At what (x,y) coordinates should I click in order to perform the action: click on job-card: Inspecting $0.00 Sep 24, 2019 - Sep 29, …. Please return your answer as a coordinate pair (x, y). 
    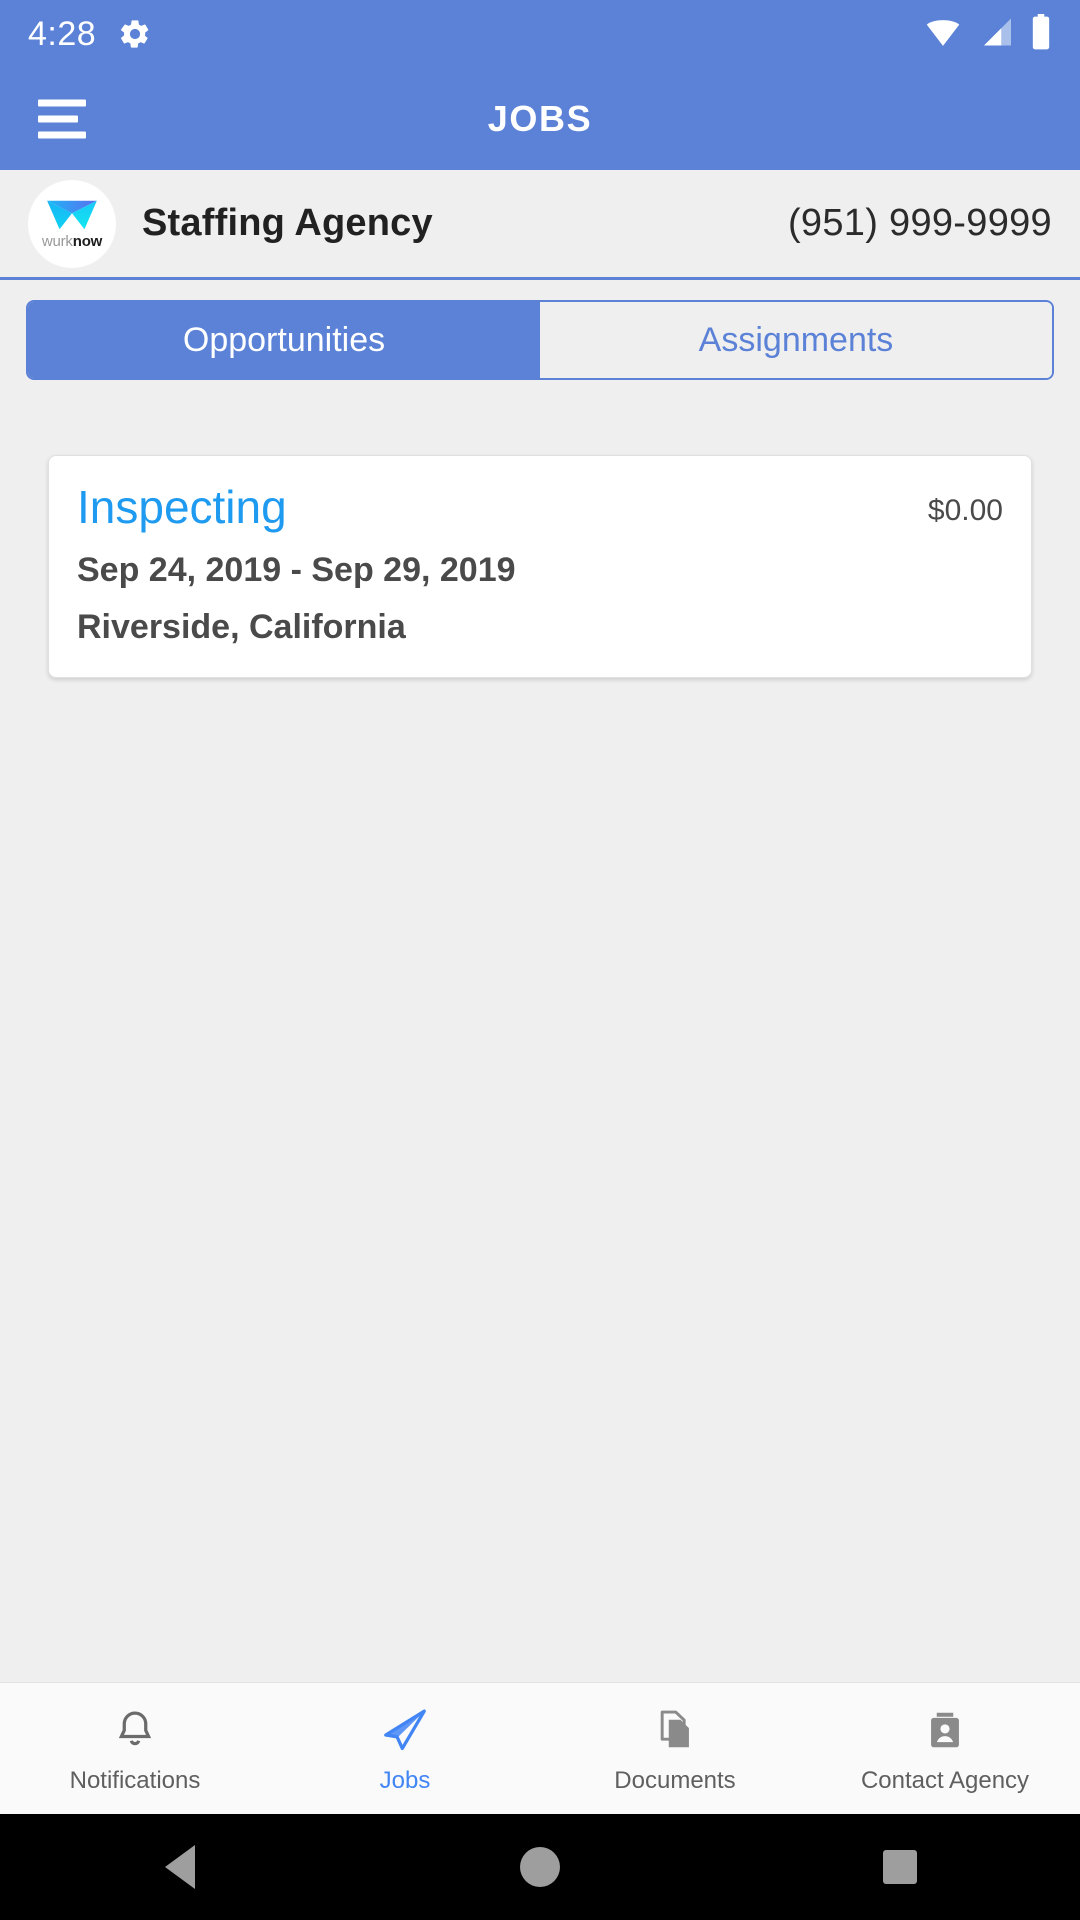
    Looking at the image, I should click on (540, 566).